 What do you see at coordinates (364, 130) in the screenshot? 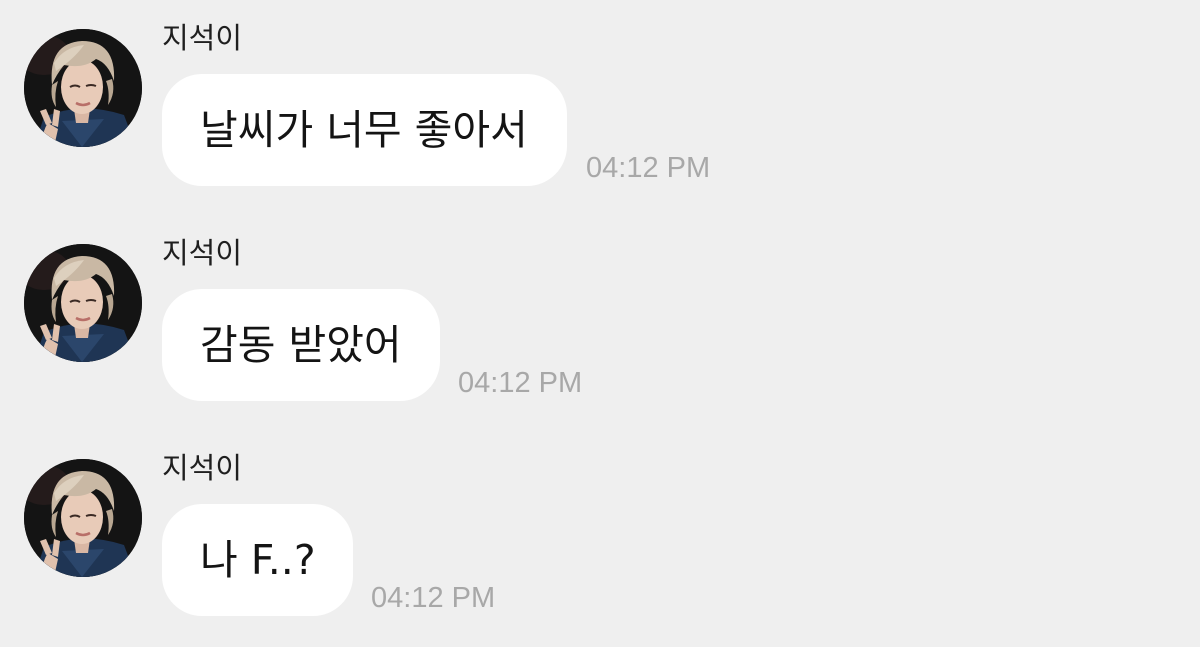
I see `message-bubble: 날씨가 너무 좋아서` at bounding box center [364, 130].